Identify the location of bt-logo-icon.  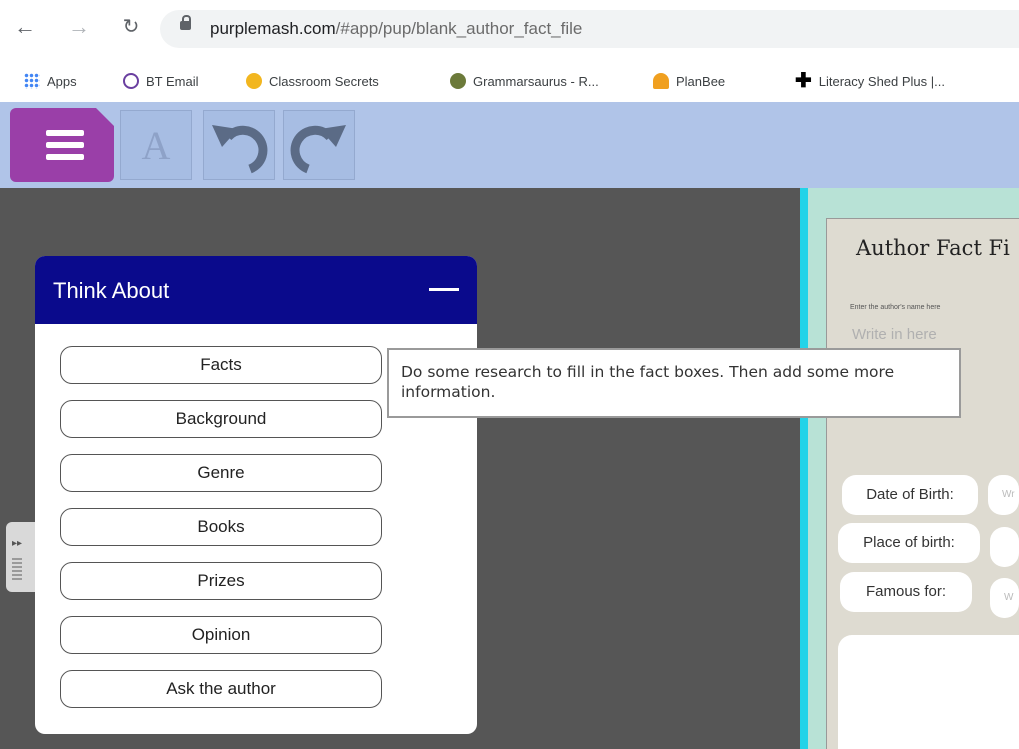
(131, 81).